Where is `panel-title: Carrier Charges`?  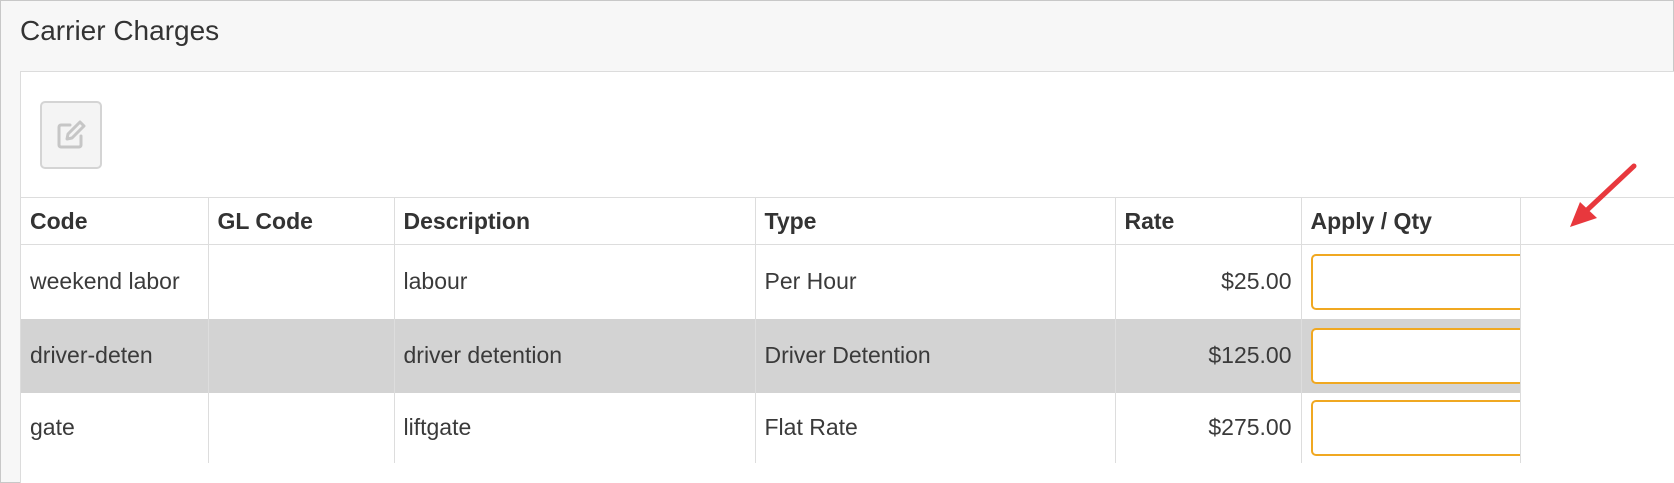 panel-title: Carrier Charges is located at coordinates (120, 30).